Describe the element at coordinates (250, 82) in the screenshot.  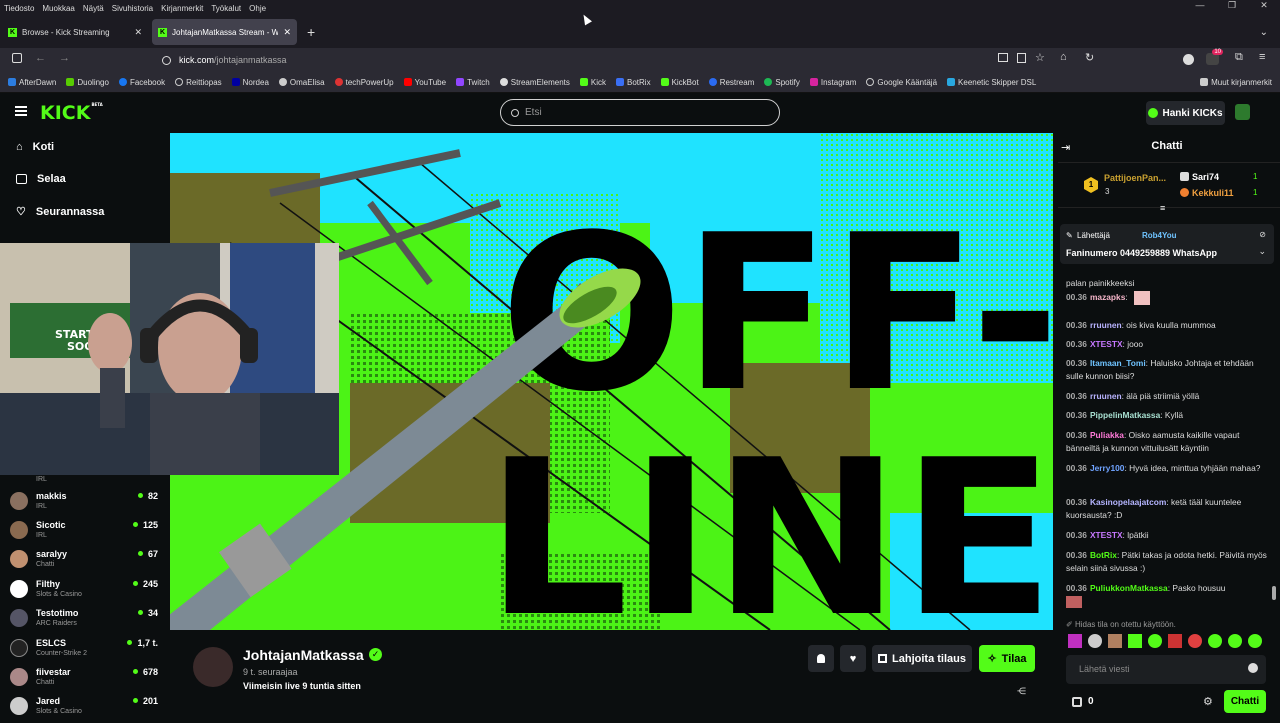
I see `bookmark-nordea: Nordea` at that location.